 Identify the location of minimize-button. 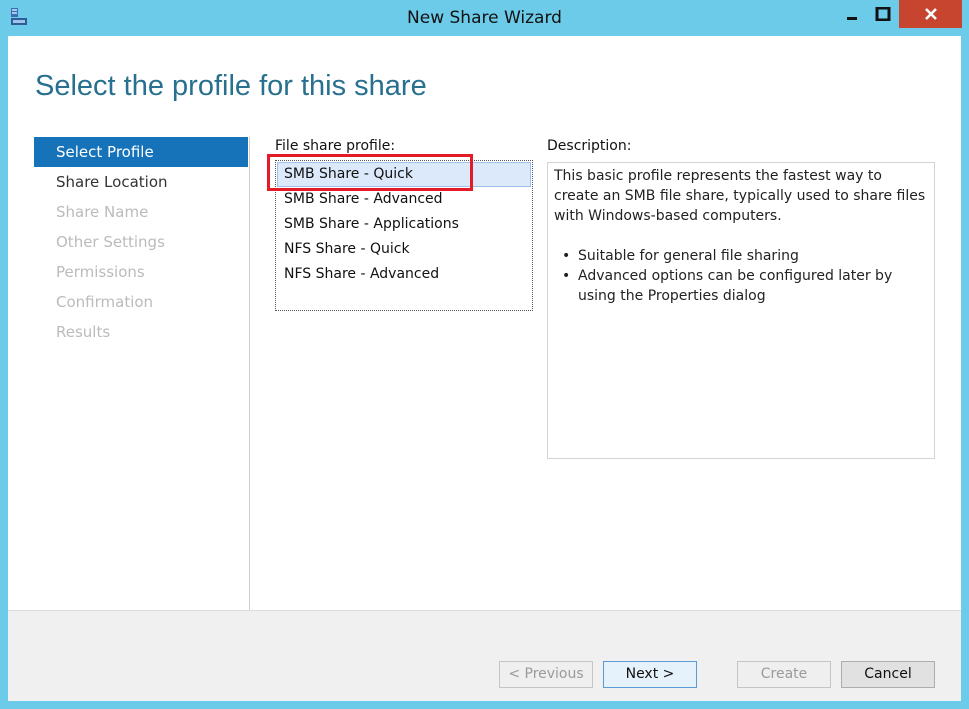
(852, 14).